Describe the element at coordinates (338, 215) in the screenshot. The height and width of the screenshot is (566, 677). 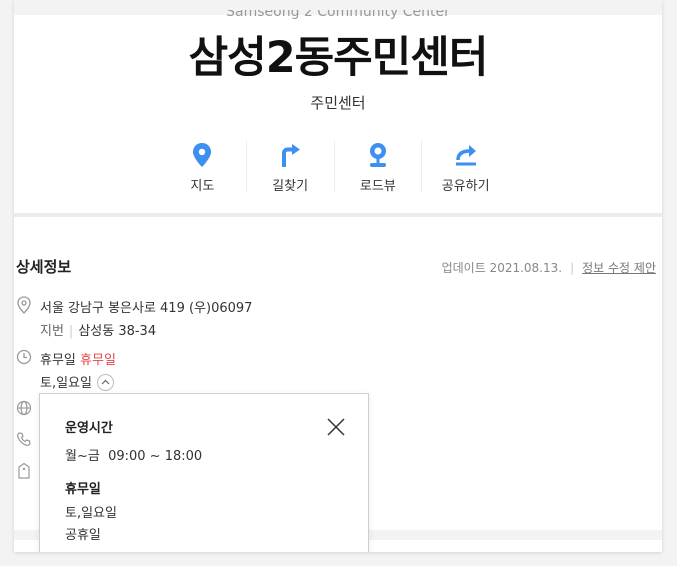
I see `section-divider` at that location.